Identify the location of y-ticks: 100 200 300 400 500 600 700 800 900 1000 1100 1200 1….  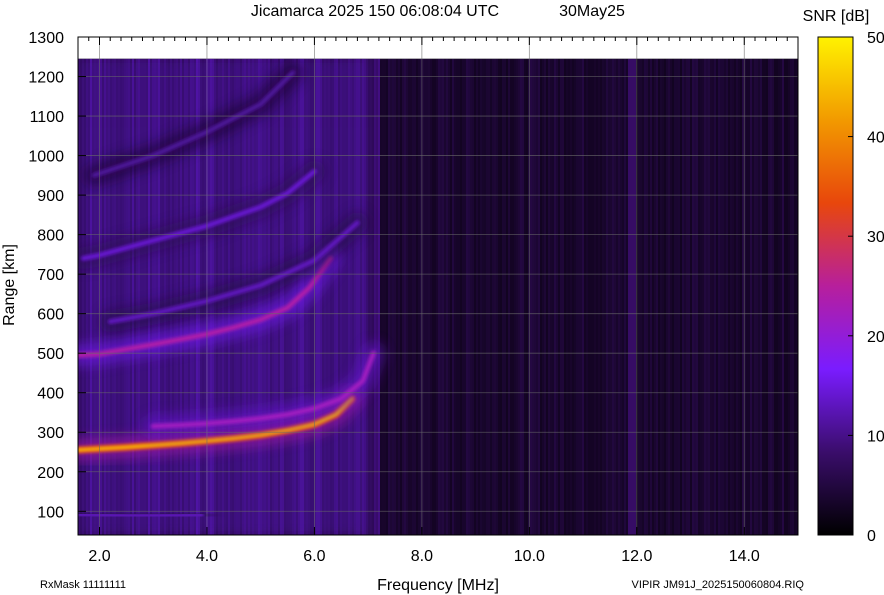
(57, 275).